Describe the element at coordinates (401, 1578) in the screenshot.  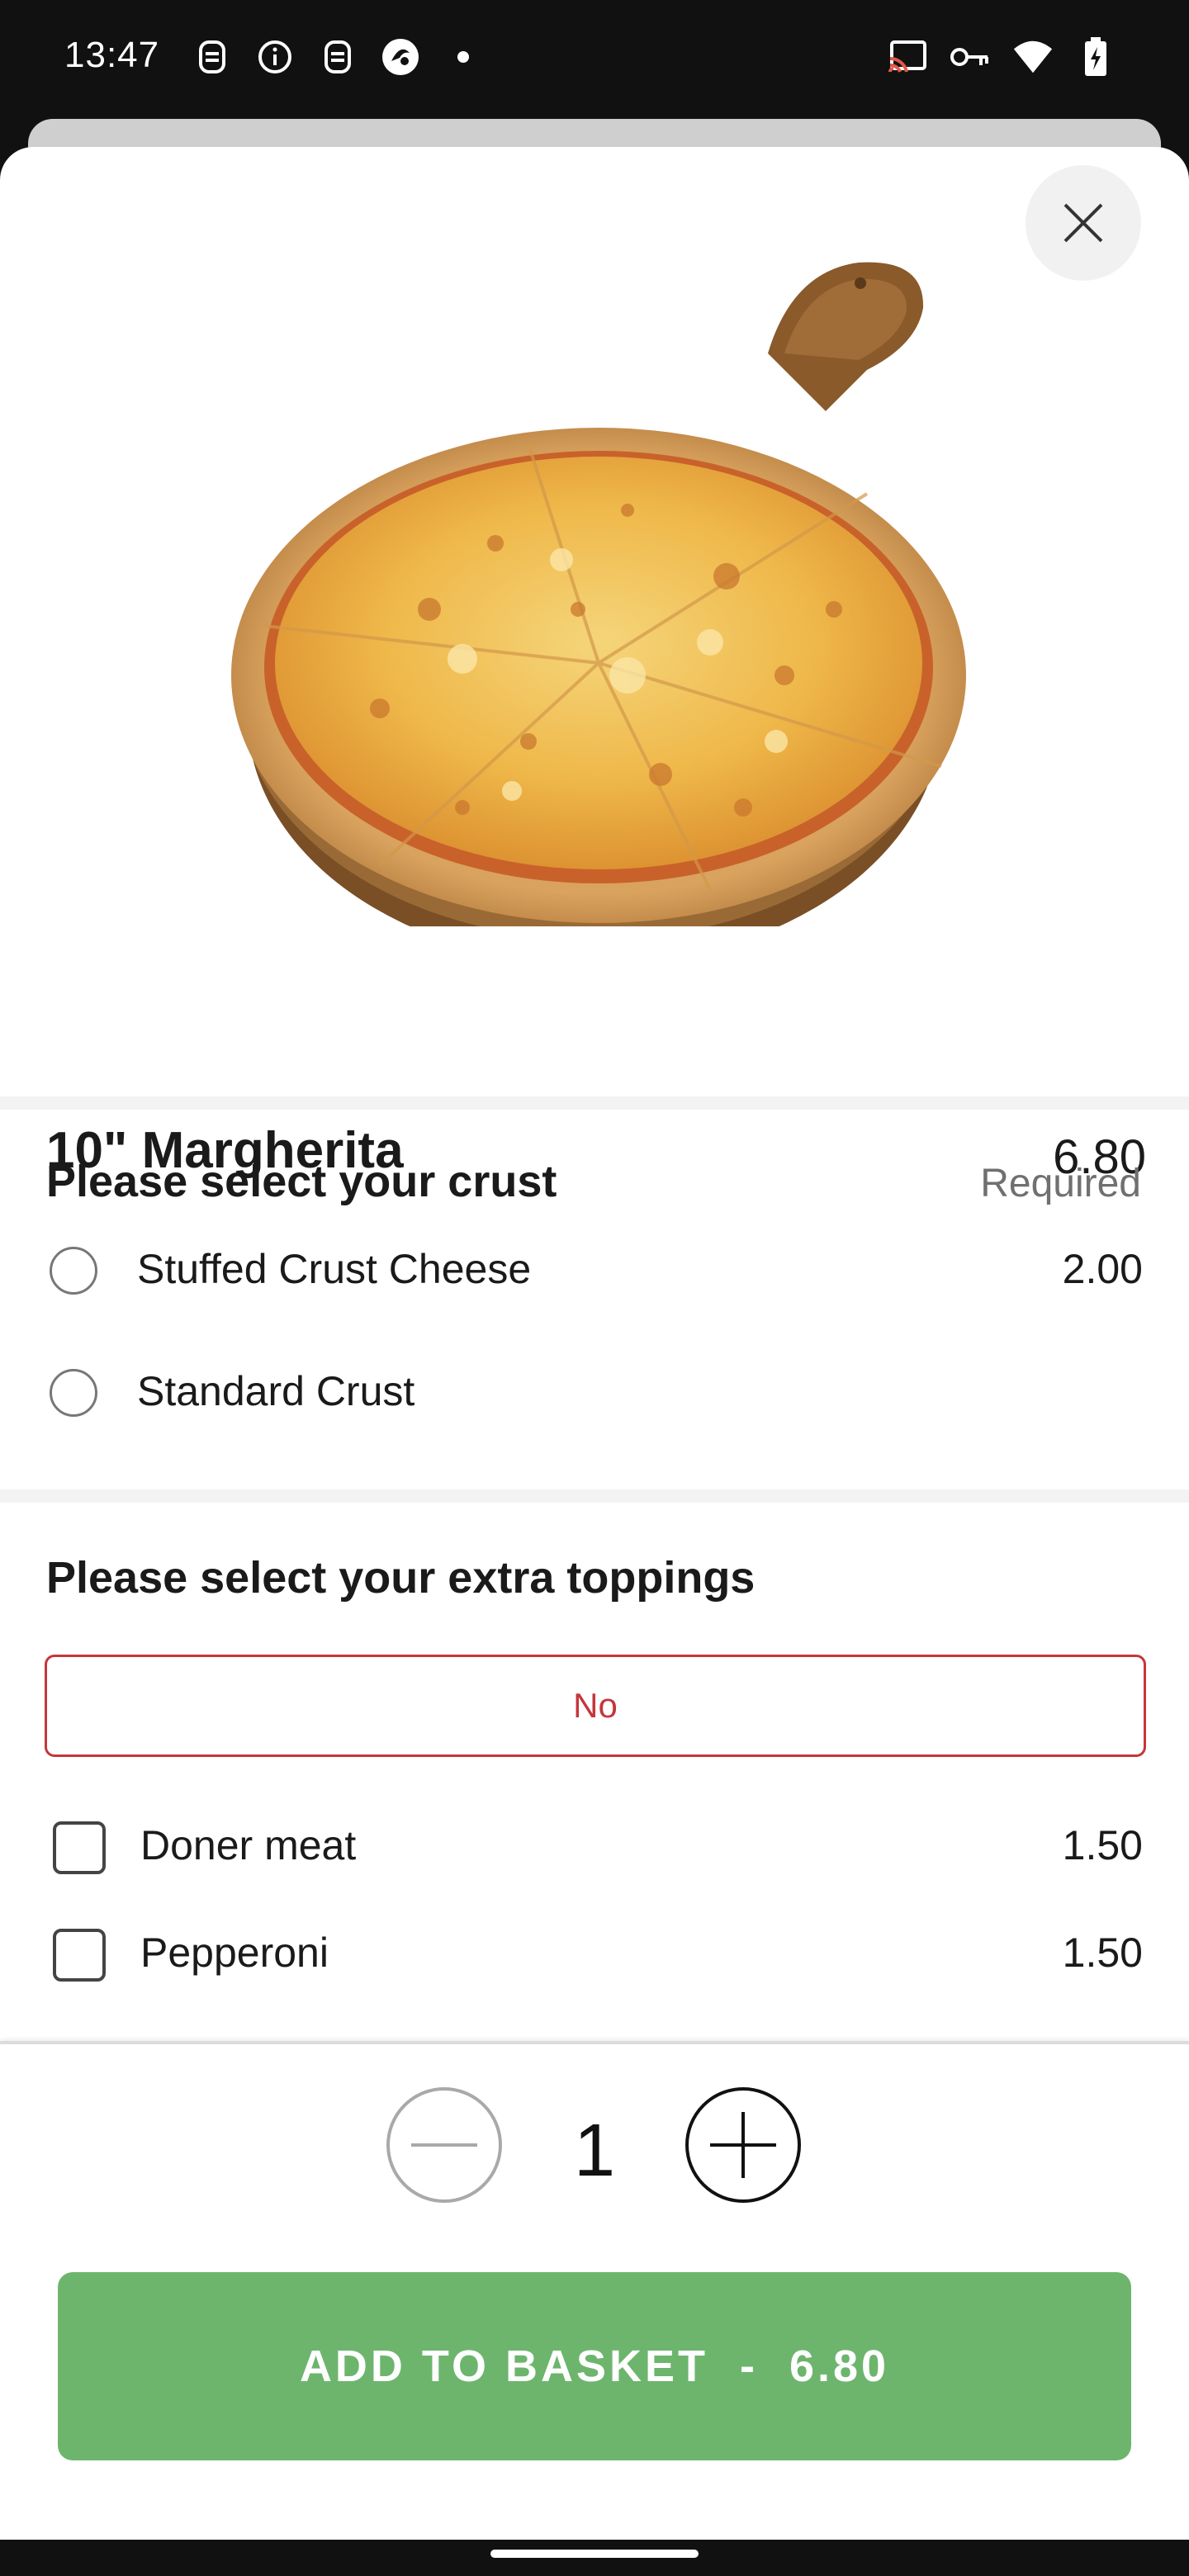
I see `toppings-section-title: Please select your extra toppings` at that location.